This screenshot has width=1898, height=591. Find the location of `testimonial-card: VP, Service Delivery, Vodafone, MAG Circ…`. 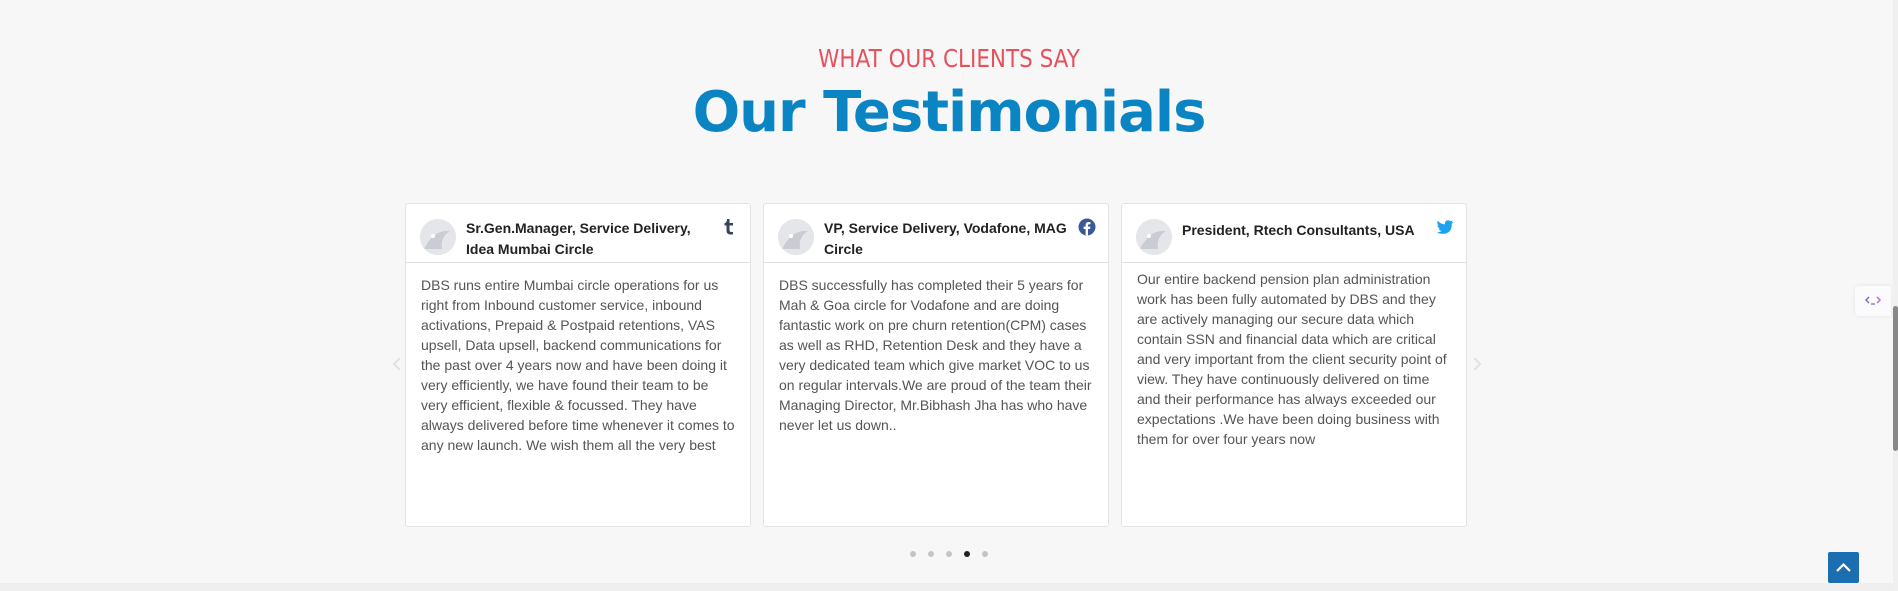

testimonial-card: VP, Service Delivery, Vodafone, MAG Circ… is located at coordinates (936, 365).